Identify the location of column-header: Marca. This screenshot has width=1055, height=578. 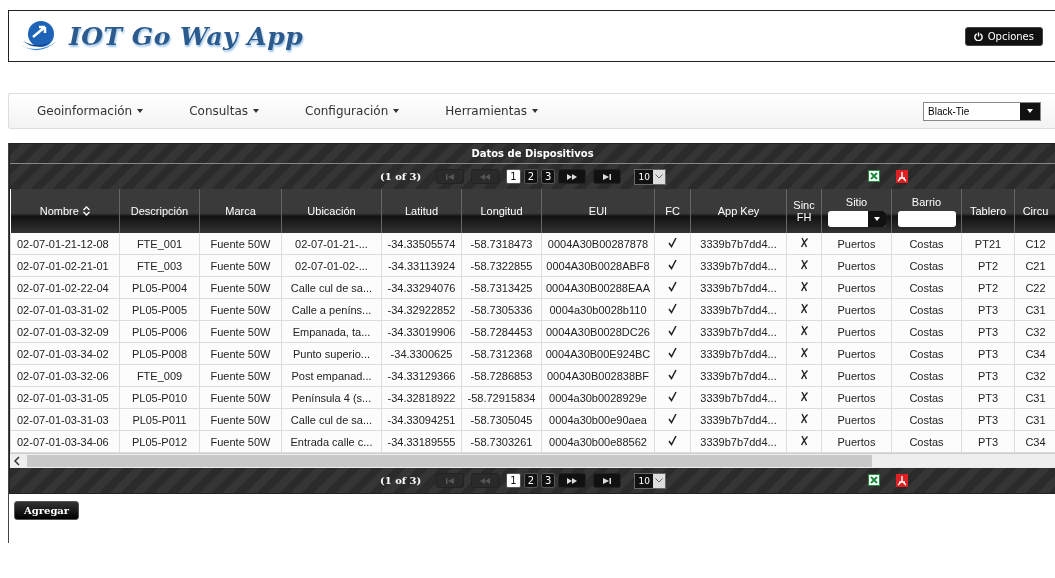
(240, 211).